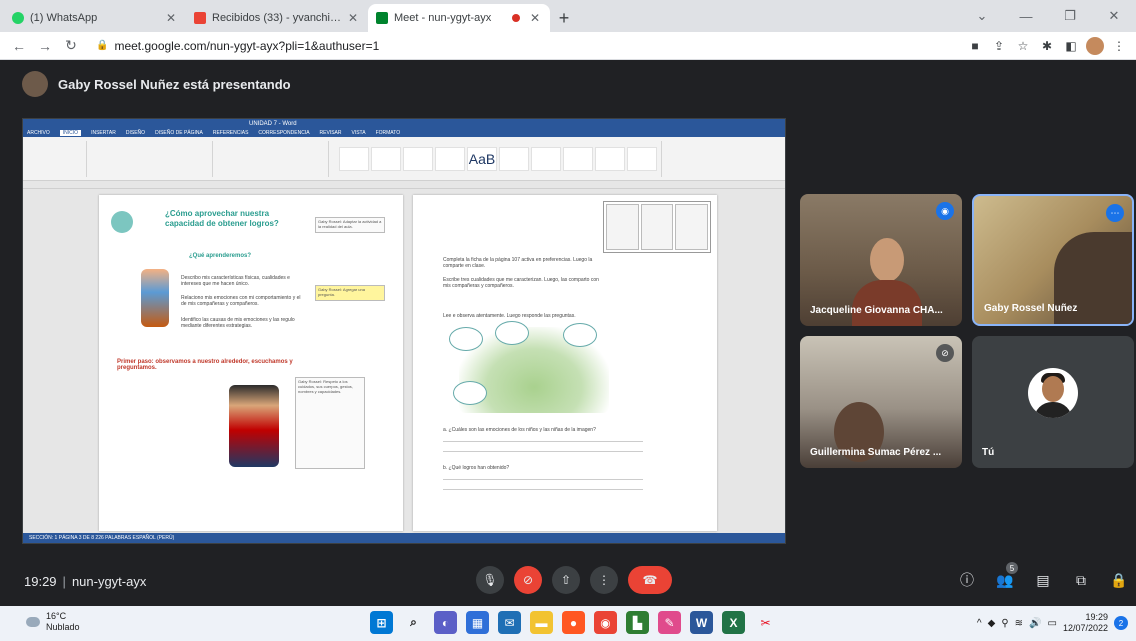 The image size is (1136, 641). I want to click on reload-icon: ↻, so click(71, 46).